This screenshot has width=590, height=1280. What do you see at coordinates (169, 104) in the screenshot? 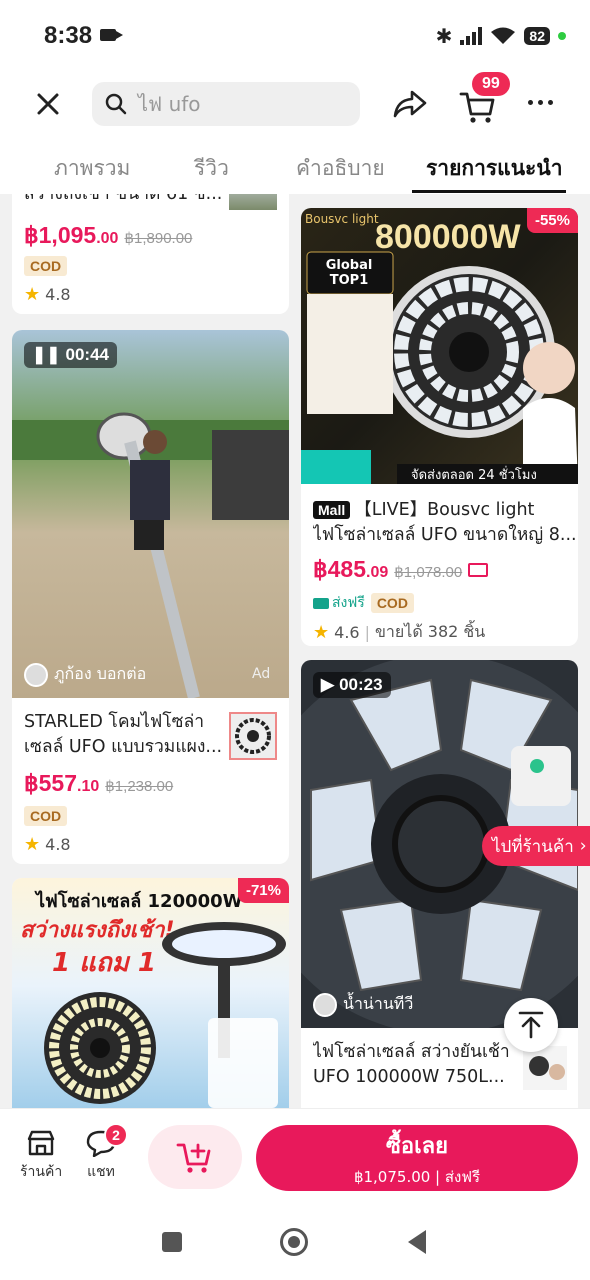
I see `search-placeholder: ไฟ ufo` at bounding box center [169, 104].